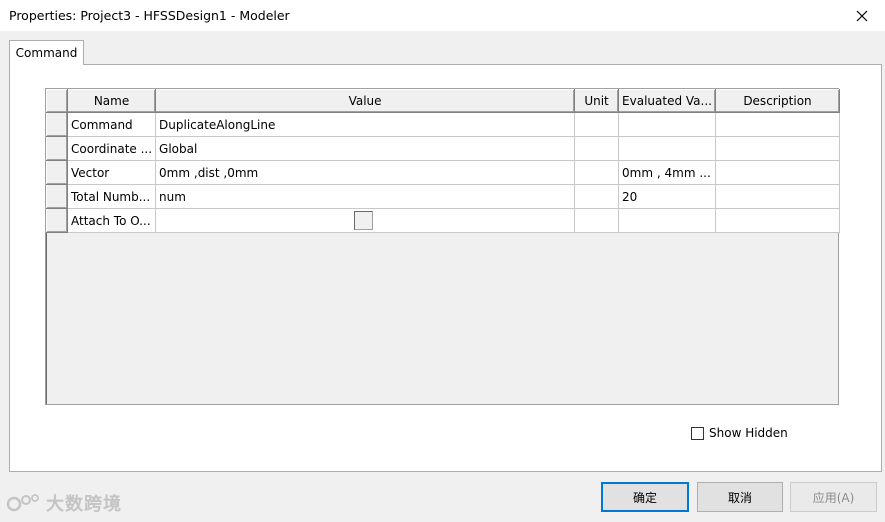 The width and height of the screenshot is (885, 522). I want to click on tab-label: Command, so click(46, 53).